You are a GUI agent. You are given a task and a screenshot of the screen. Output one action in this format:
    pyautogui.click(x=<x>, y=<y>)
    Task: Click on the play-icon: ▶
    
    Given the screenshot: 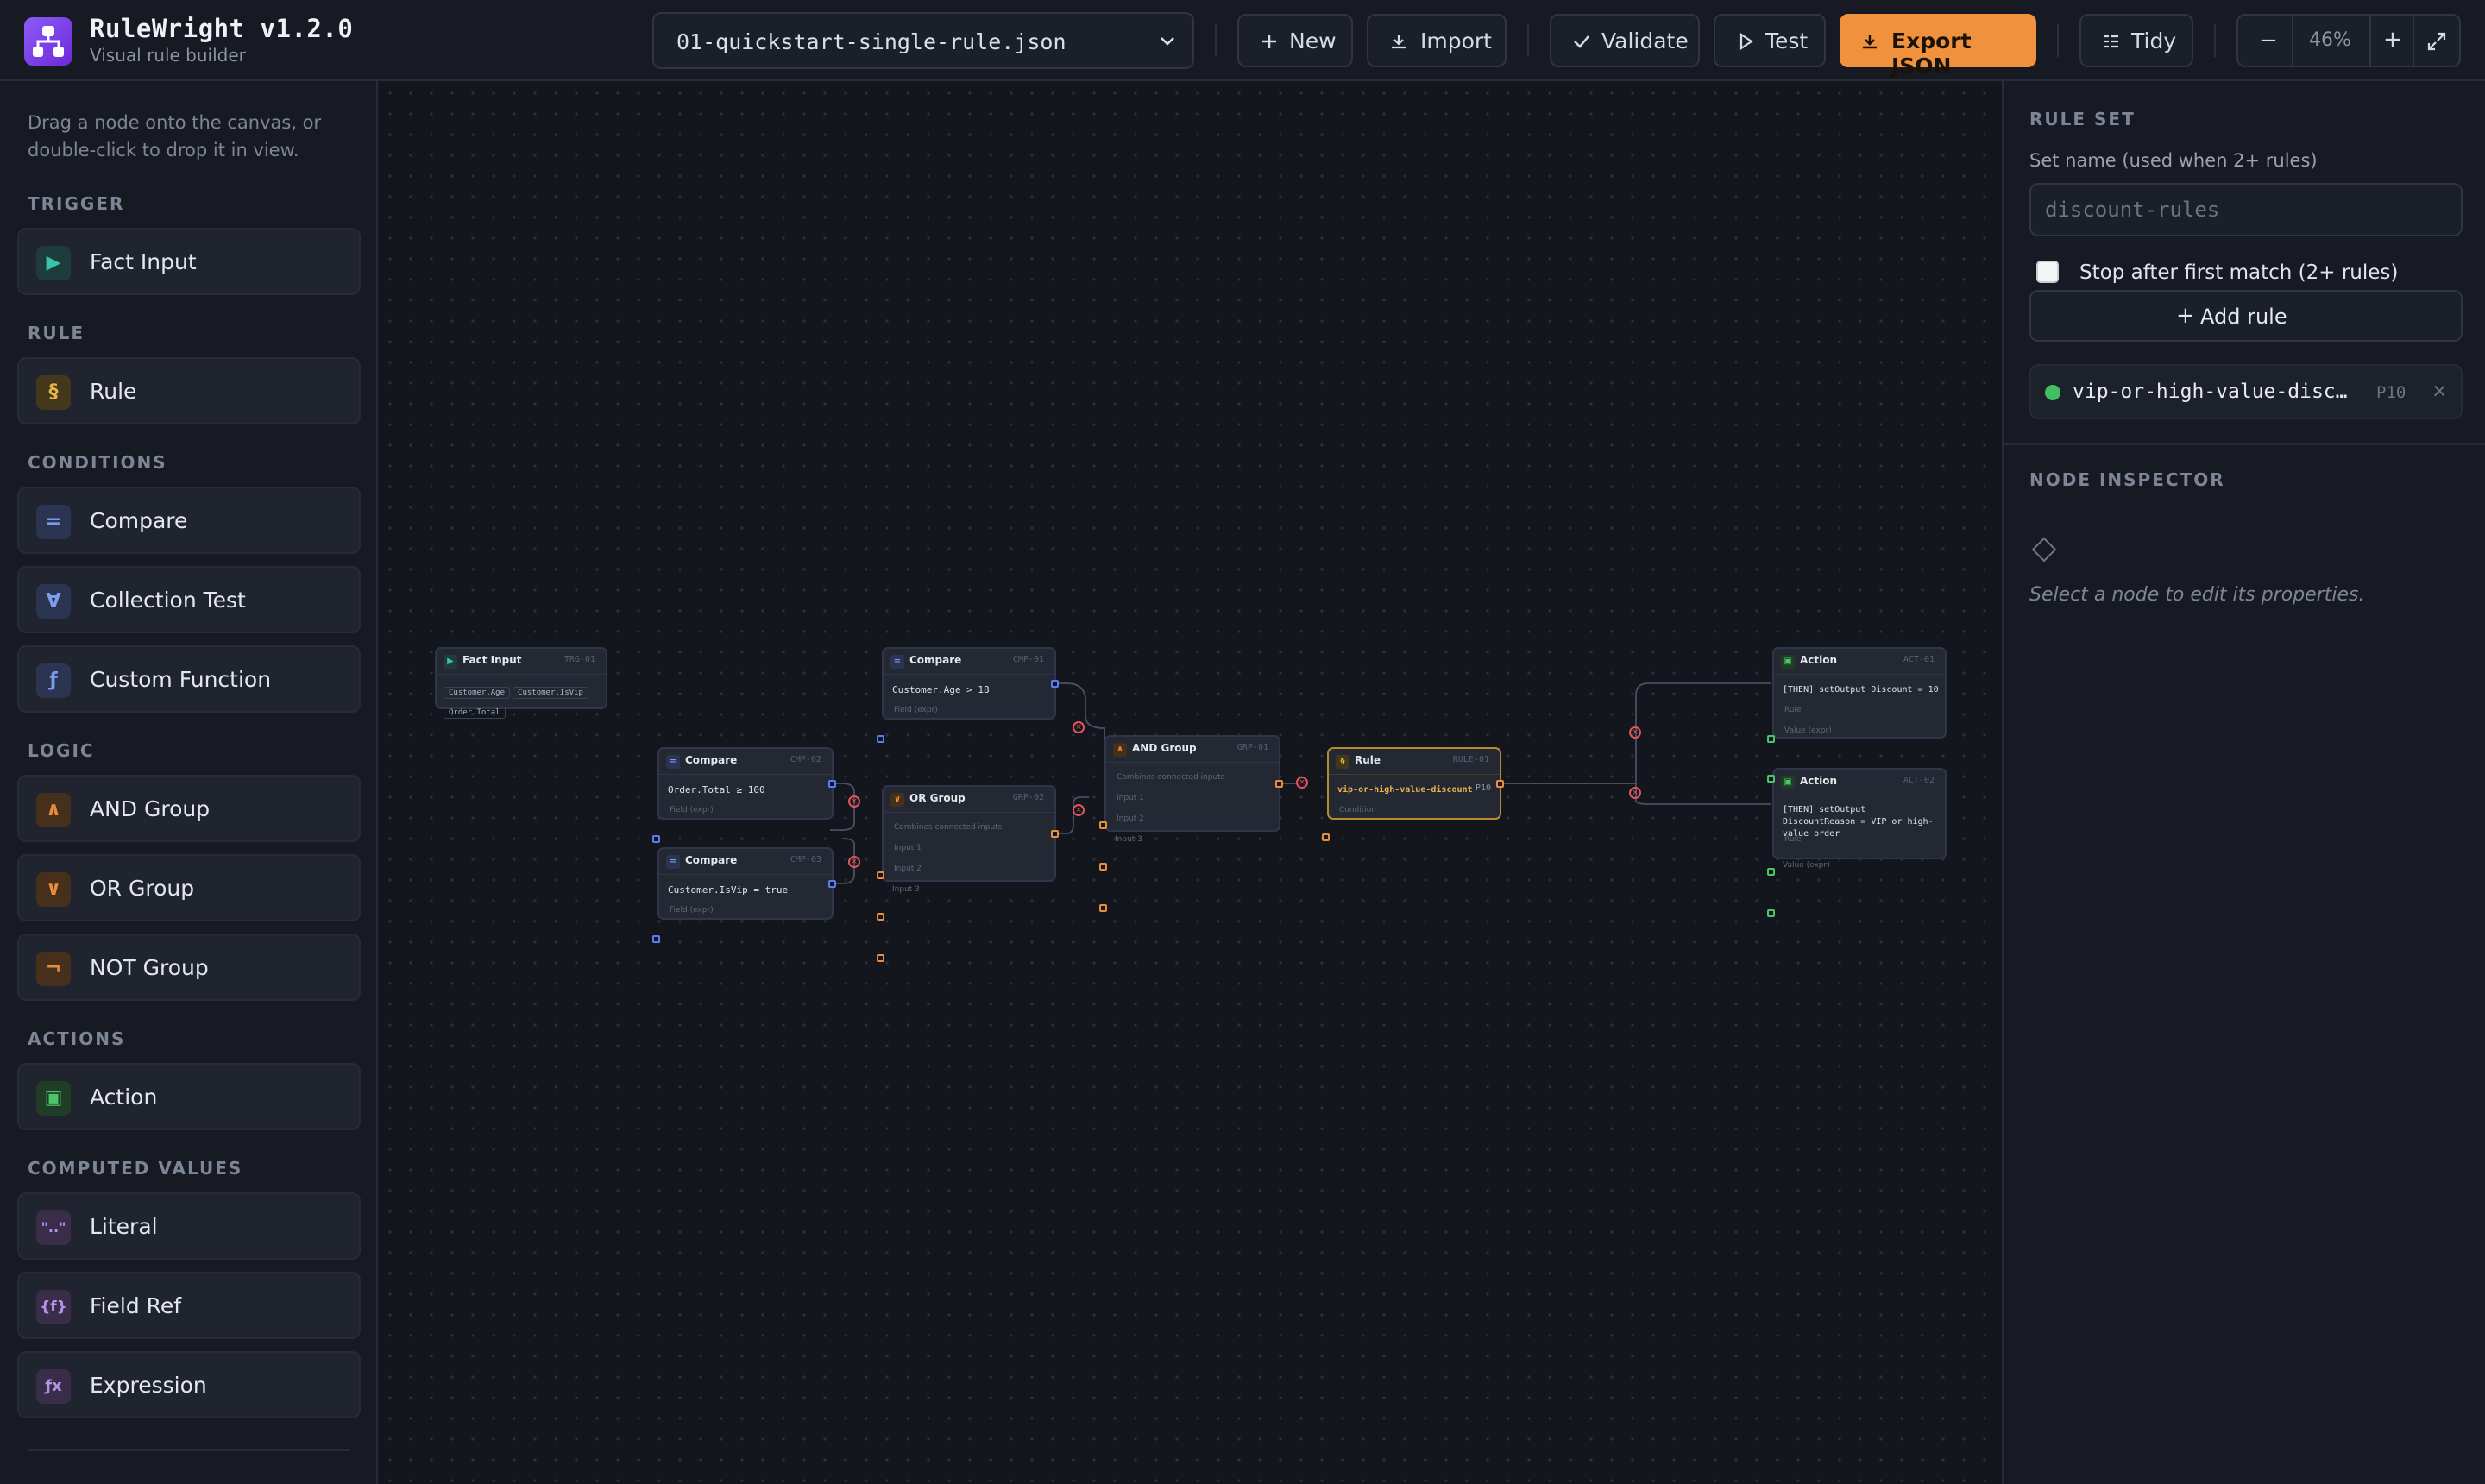 What is the action you would take?
    pyautogui.click(x=451, y=662)
    